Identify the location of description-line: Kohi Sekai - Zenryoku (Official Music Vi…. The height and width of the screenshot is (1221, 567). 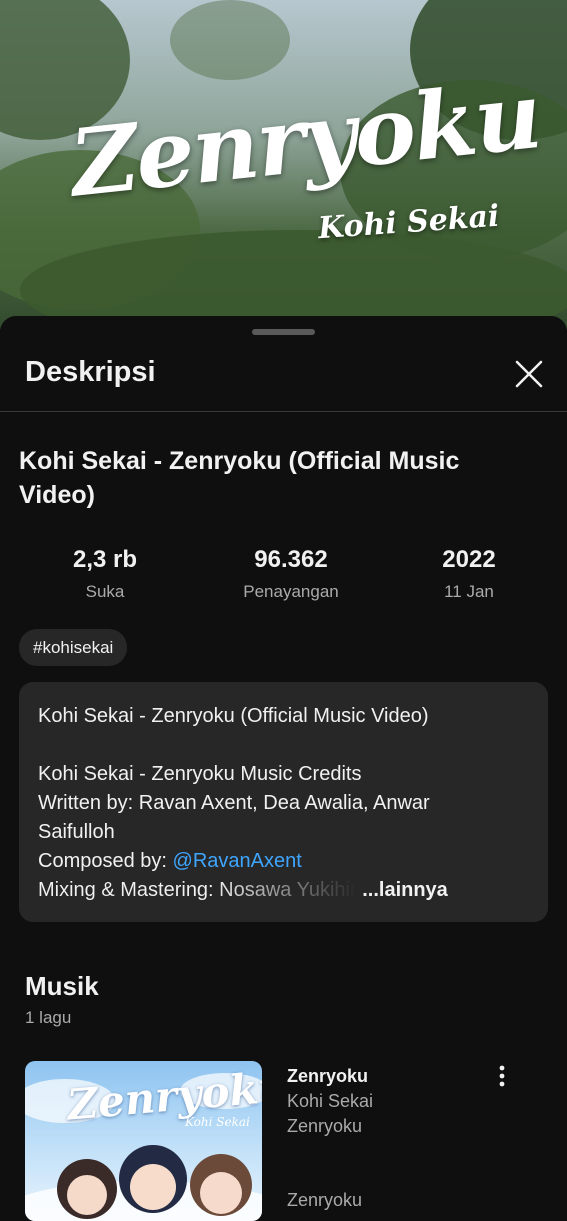
(233, 716).